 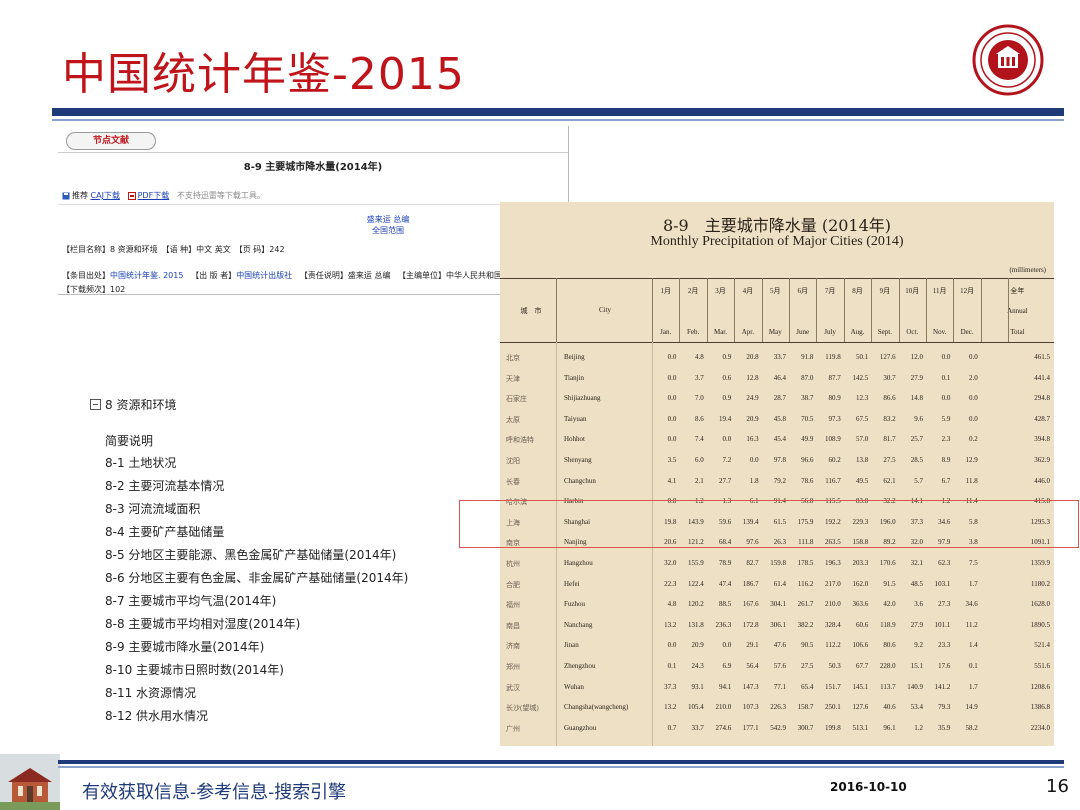 I want to click on toc-item: 简要说明, so click(x=129, y=440).